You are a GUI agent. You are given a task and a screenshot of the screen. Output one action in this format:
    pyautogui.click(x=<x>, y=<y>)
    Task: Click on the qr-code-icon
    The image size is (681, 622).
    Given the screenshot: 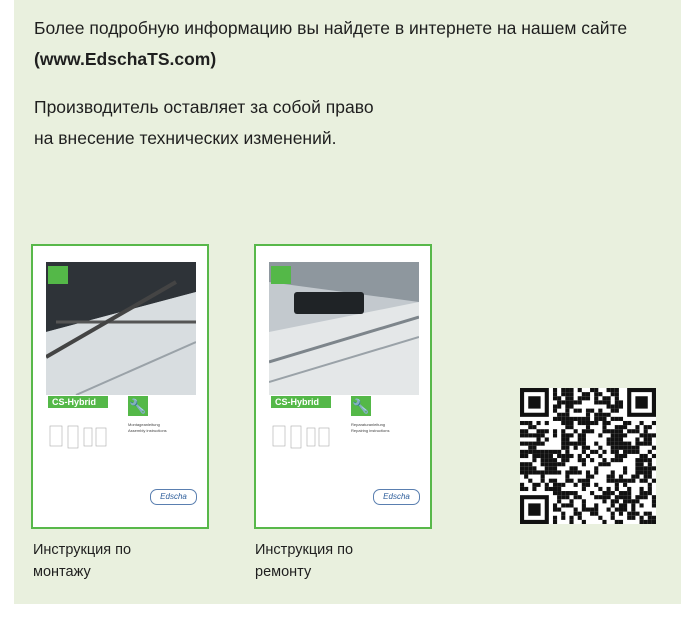 What is the action you would take?
    pyautogui.click(x=588, y=456)
    